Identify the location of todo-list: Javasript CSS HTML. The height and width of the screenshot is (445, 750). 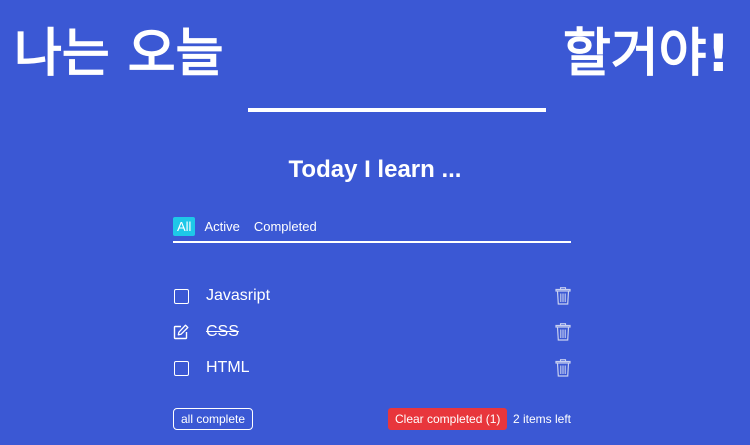
(372, 332).